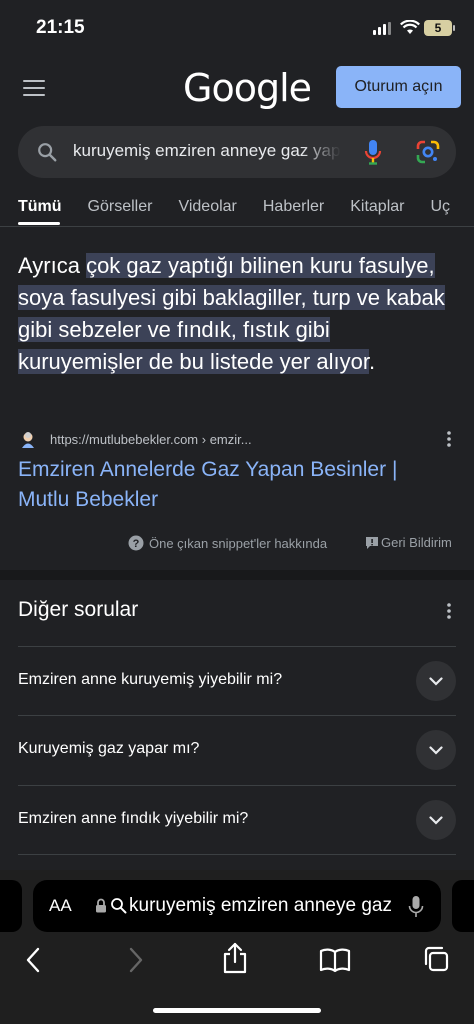 The height and width of the screenshot is (1024, 474). What do you see at coordinates (150, 679) in the screenshot?
I see `question-text: Emziren anne kuruyemiş yiyebilir mi?` at bounding box center [150, 679].